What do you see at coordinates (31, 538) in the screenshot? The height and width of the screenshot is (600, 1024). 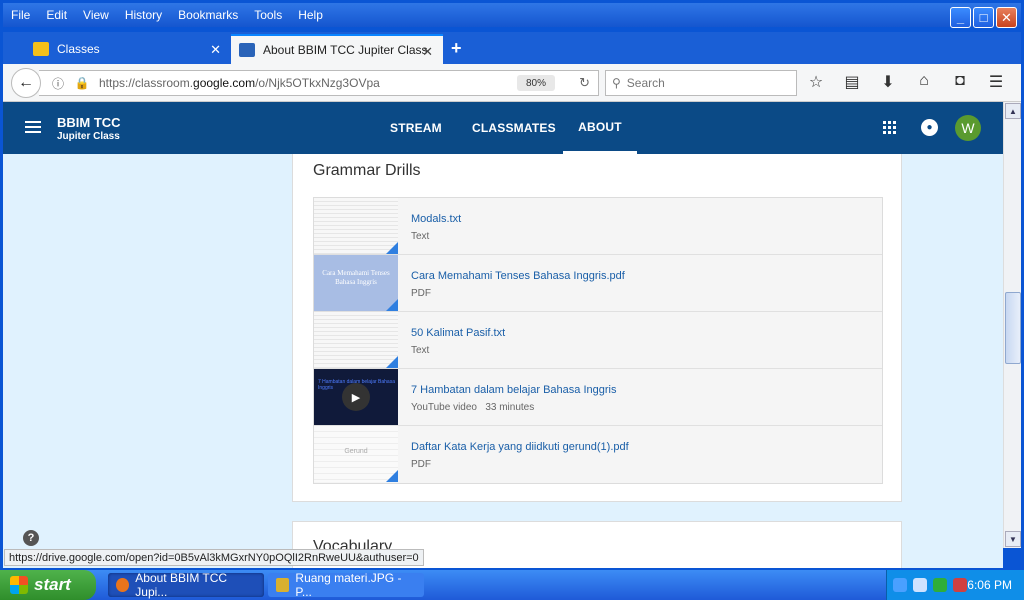 I see `help-icon: ?` at bounding box center [31, 538].